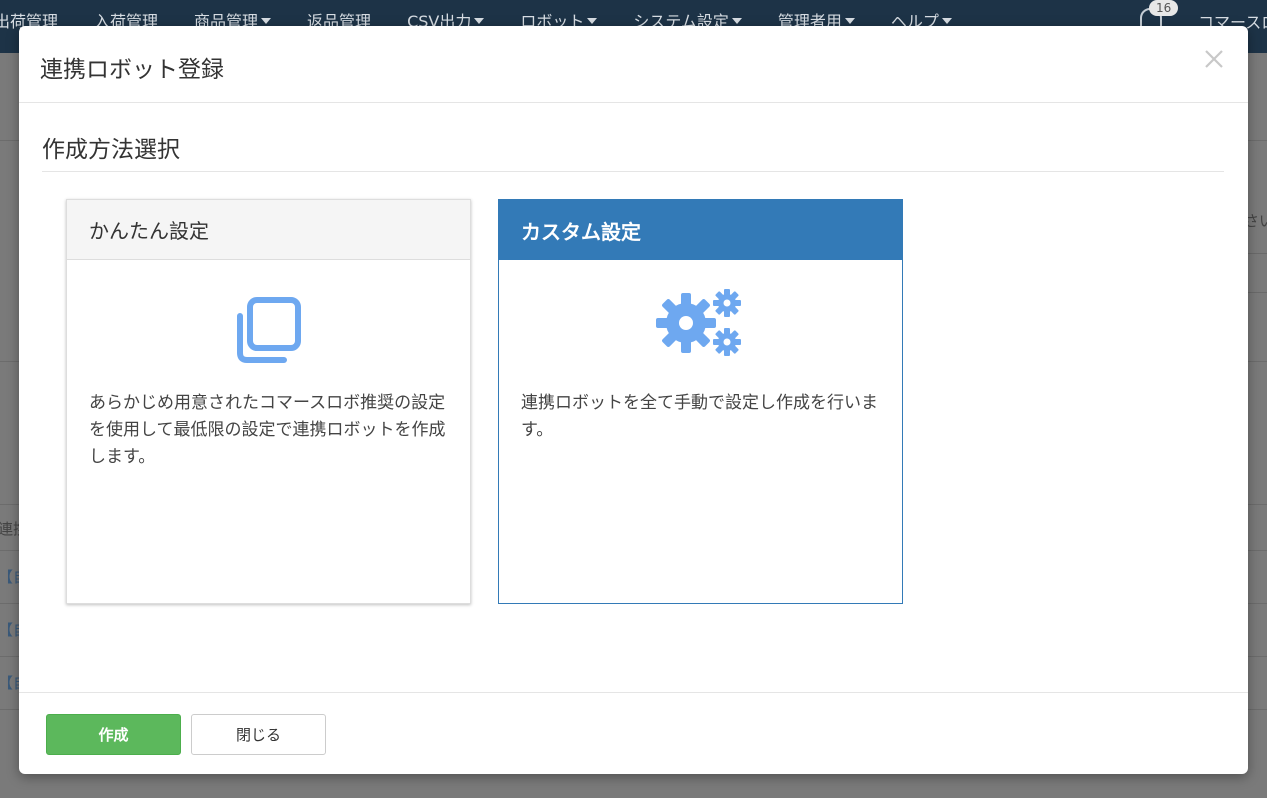  What do you see at coordinates (111, 150) in the screenshot?
I see `section-title: 作成方法選択` at bounding box center [111, 150].